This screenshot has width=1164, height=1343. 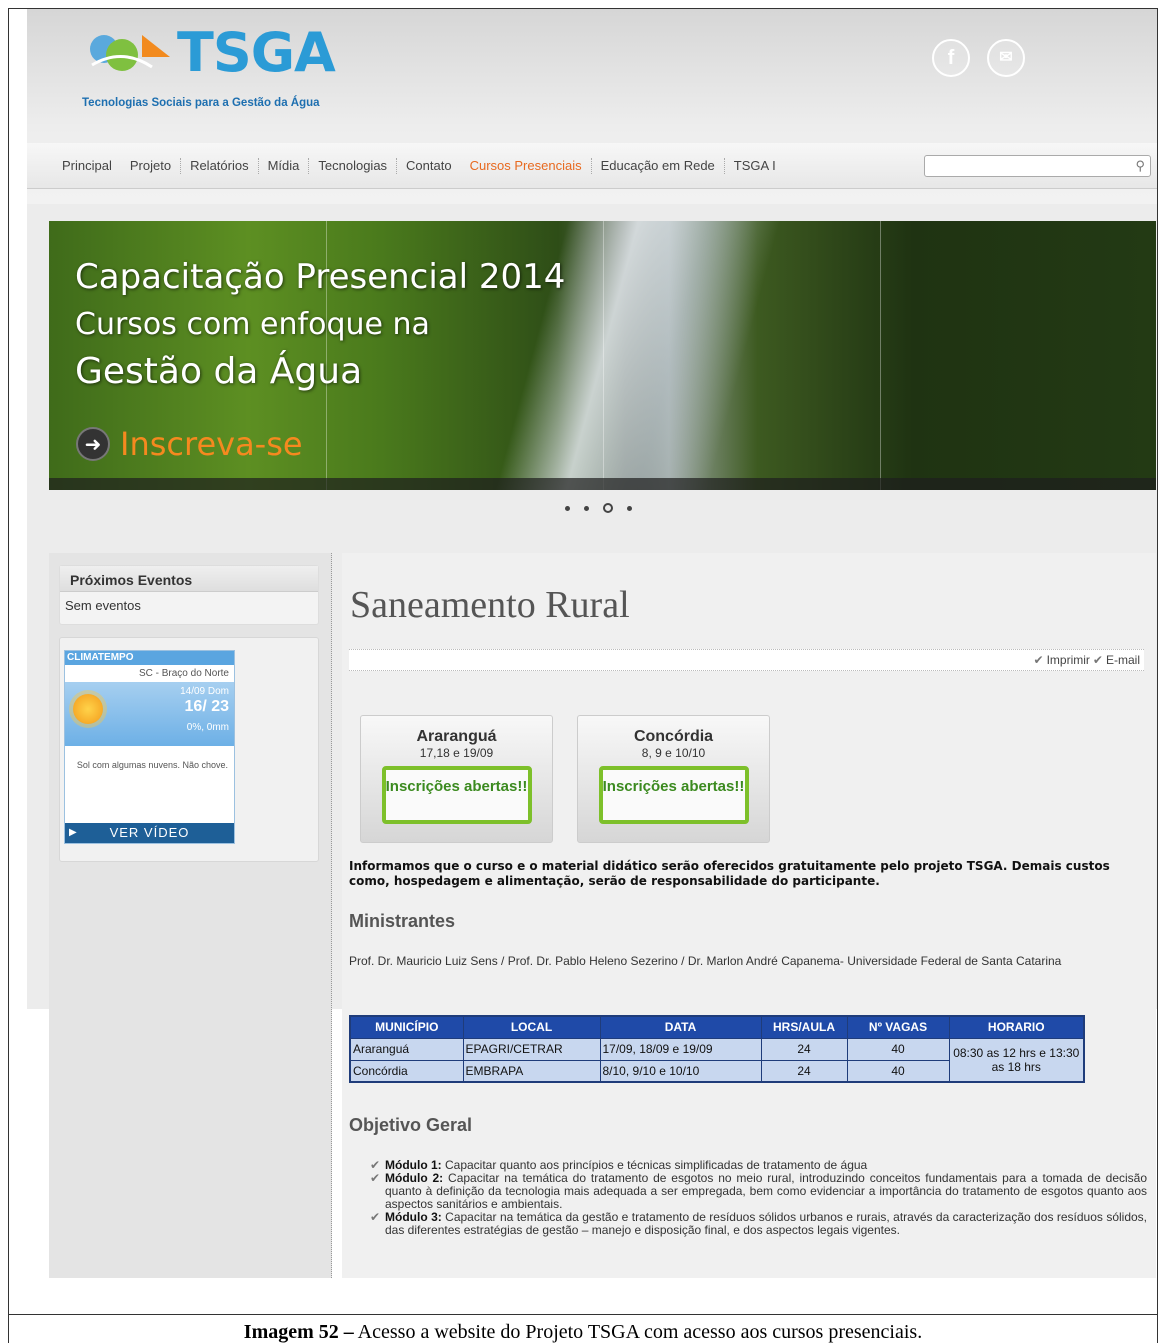 What do you see at coordinates (220, 166) in the screenshot?
I see `nav-item-relatorios: Relatórios` at bounding box center [220, 166].